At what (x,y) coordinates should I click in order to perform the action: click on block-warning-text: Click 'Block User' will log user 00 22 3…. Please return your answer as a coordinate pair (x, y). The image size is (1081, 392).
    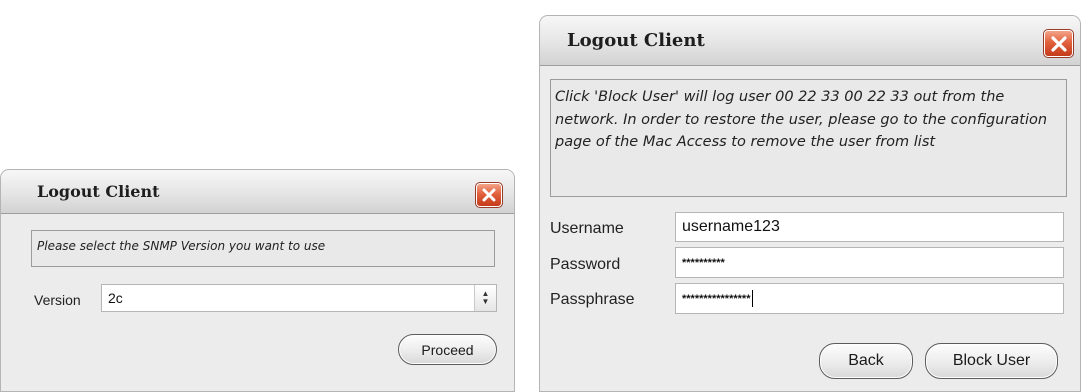
    Looking at the image, I should click on (801, 119).